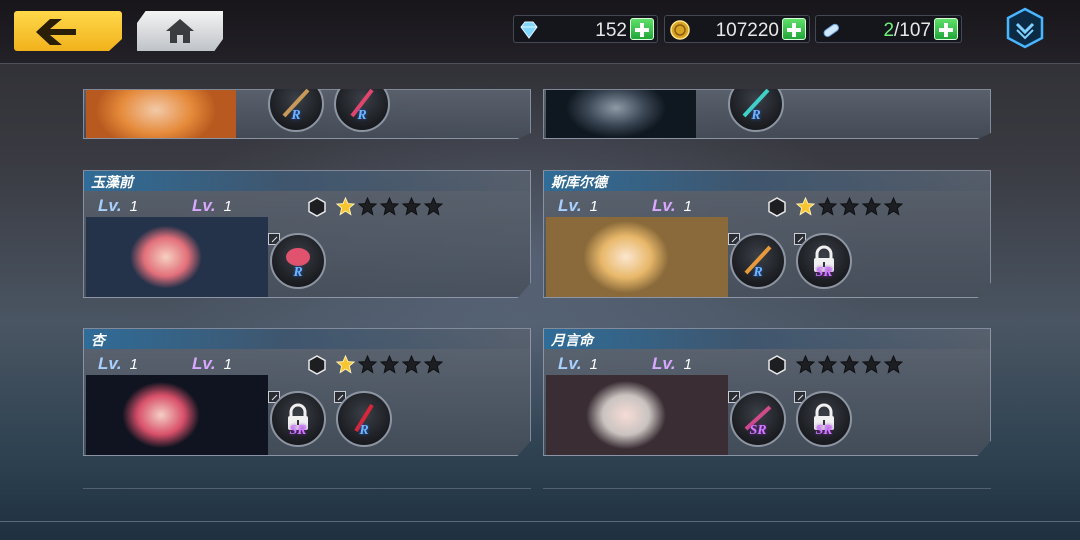 This screenshot has height=540, width=1080. Describe the element at coordinates (572, 341) in the screenshot. I see `character-name: 月言命` at that location.